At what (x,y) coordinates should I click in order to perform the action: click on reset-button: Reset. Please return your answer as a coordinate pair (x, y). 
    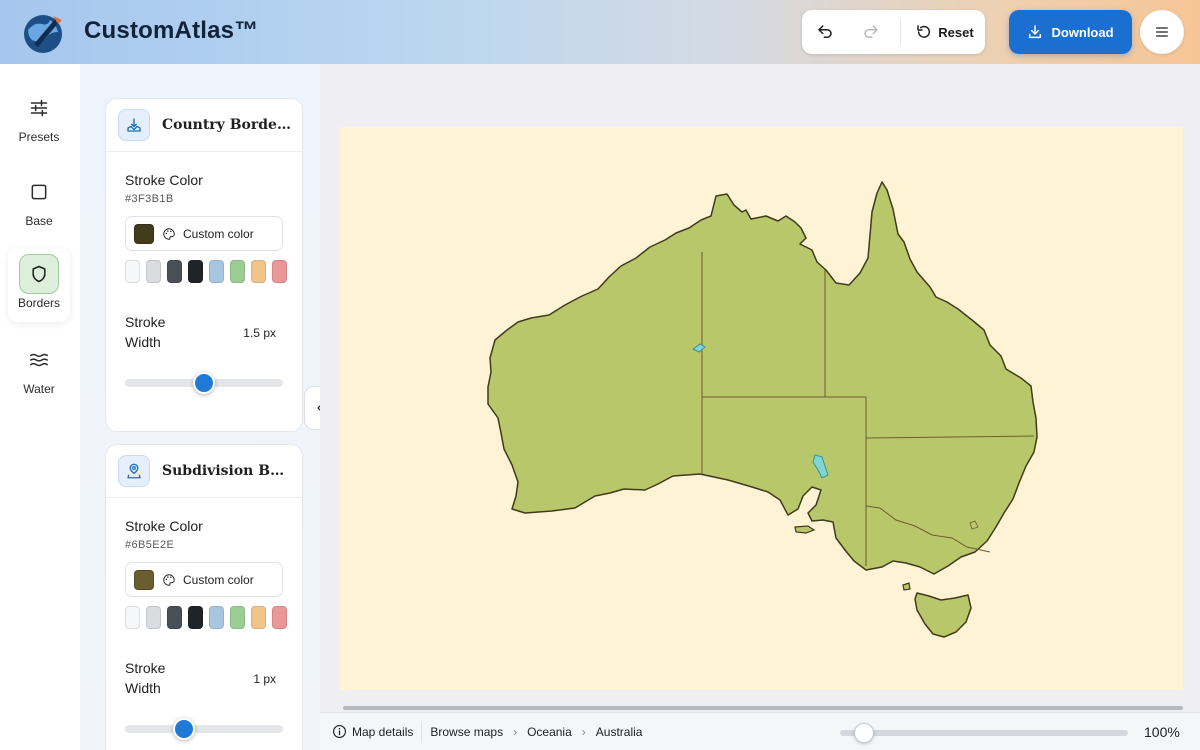
    Looking at the image, I should click on (945, 32).